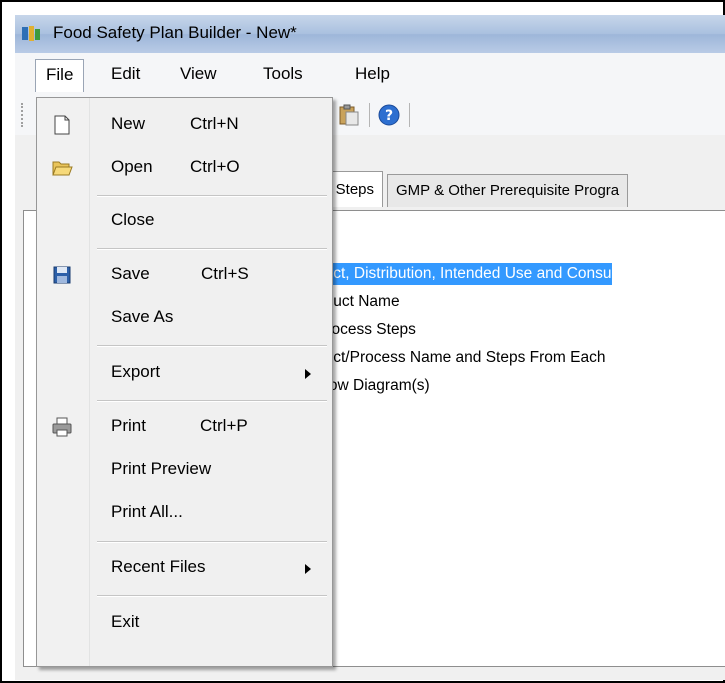 The width and height of the screenshot is (725, 683). What do you see at coordinates (214, 123) in the screenshot?
I see `menu-item-shortcut: Ctrl+N` at bounding box center [214, 123].